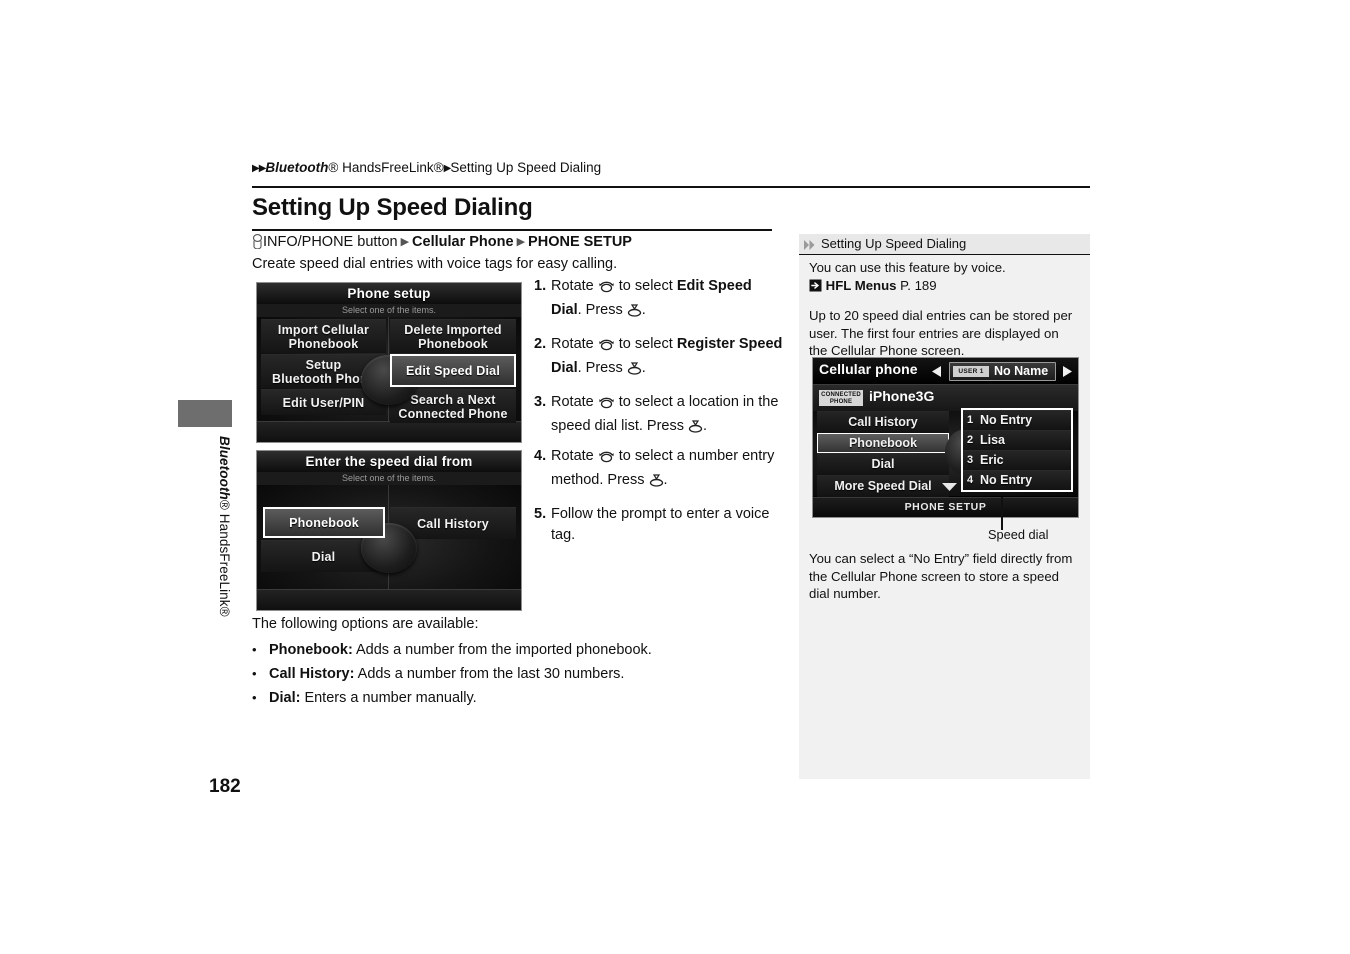 The width and height of the screenshot is (1350, 954). I want to click on breadcrumb-arrow-1-icon: ▶, so click(256, 168).